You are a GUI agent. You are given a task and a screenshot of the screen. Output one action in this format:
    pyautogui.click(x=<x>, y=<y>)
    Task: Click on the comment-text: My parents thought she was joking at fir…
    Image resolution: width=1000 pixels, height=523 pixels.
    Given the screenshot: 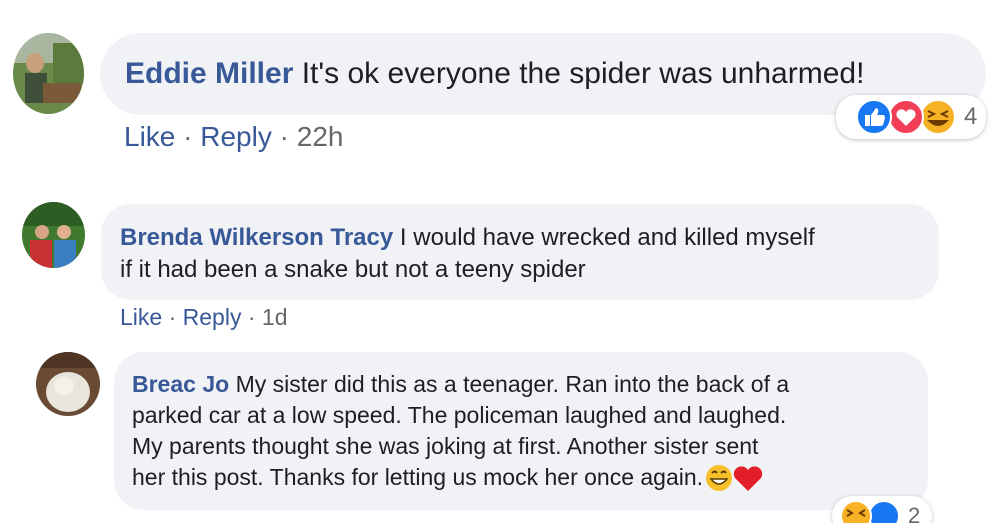 What is the action you would take?
    pyautogui.click(x=445, y=446)
    